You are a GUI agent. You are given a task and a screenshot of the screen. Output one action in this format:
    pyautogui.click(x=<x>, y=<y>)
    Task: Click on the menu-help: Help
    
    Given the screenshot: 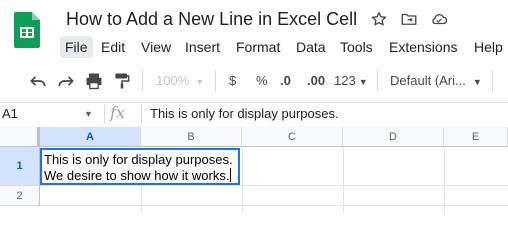 What is the action you would take?
    pyautogui.click(x=488, y=47)
    